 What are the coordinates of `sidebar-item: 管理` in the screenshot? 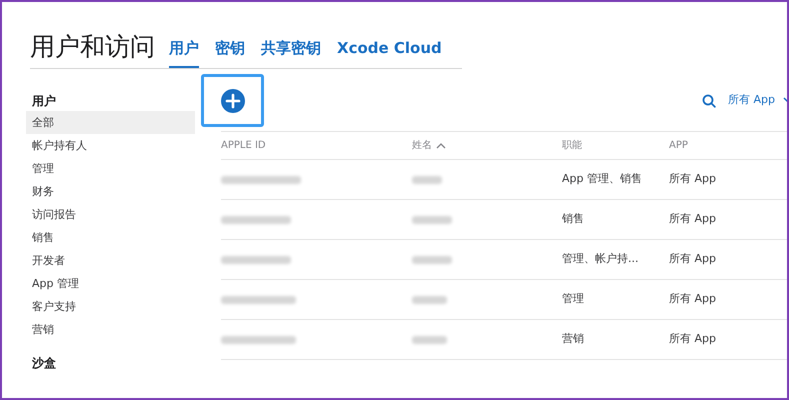 It's located at (110, 168).